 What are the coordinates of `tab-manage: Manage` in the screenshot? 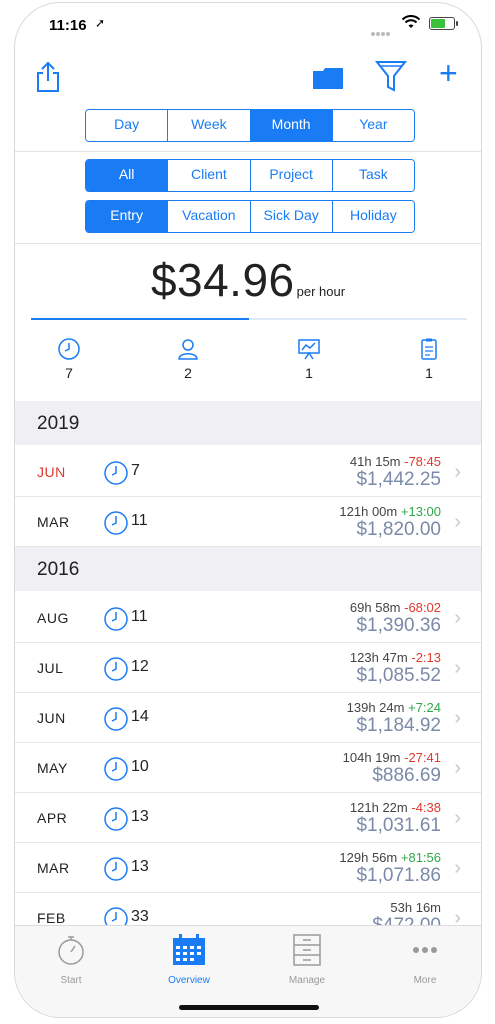 It's located at (307, 960).